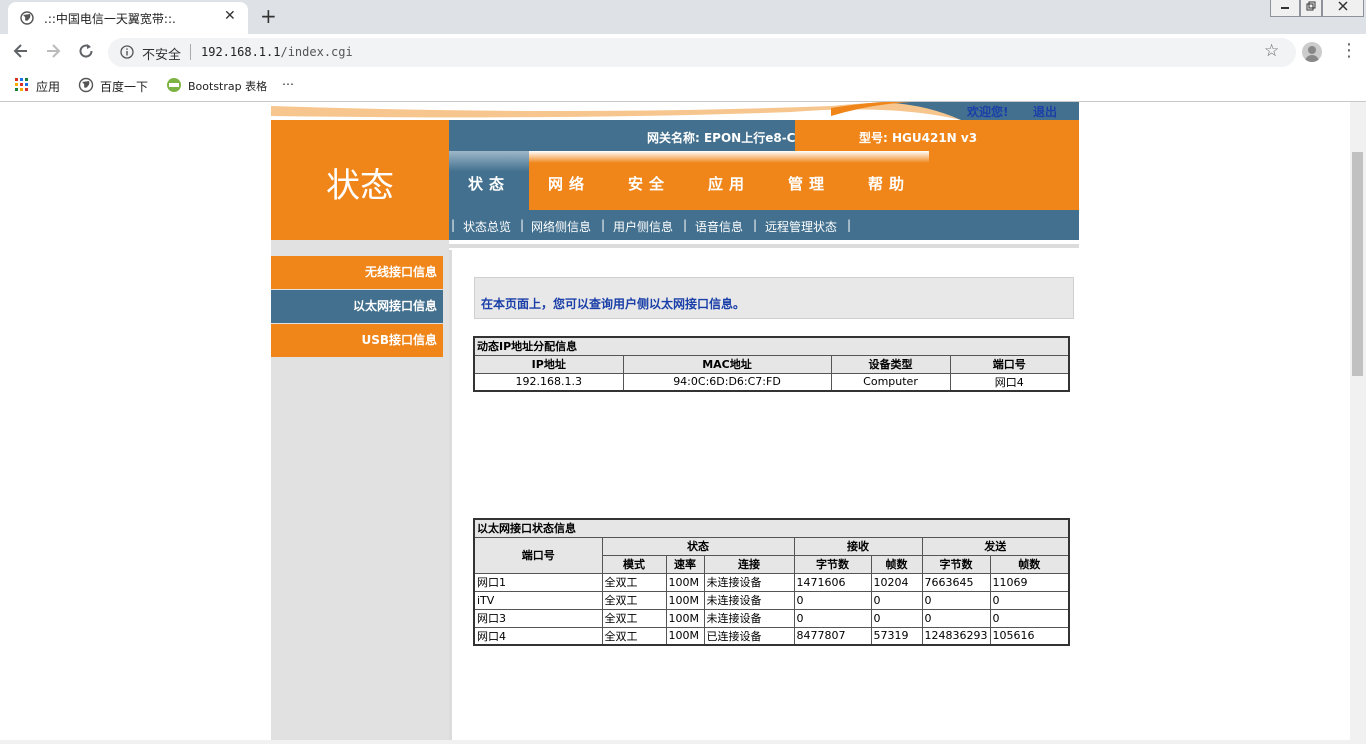 The height and width of the screenshot is (744, 1366). Describe the element at coordinates (727, 382) in the screenshot. I see `table-cell: 94:0C:6D:D6:C7:FD` at that location.